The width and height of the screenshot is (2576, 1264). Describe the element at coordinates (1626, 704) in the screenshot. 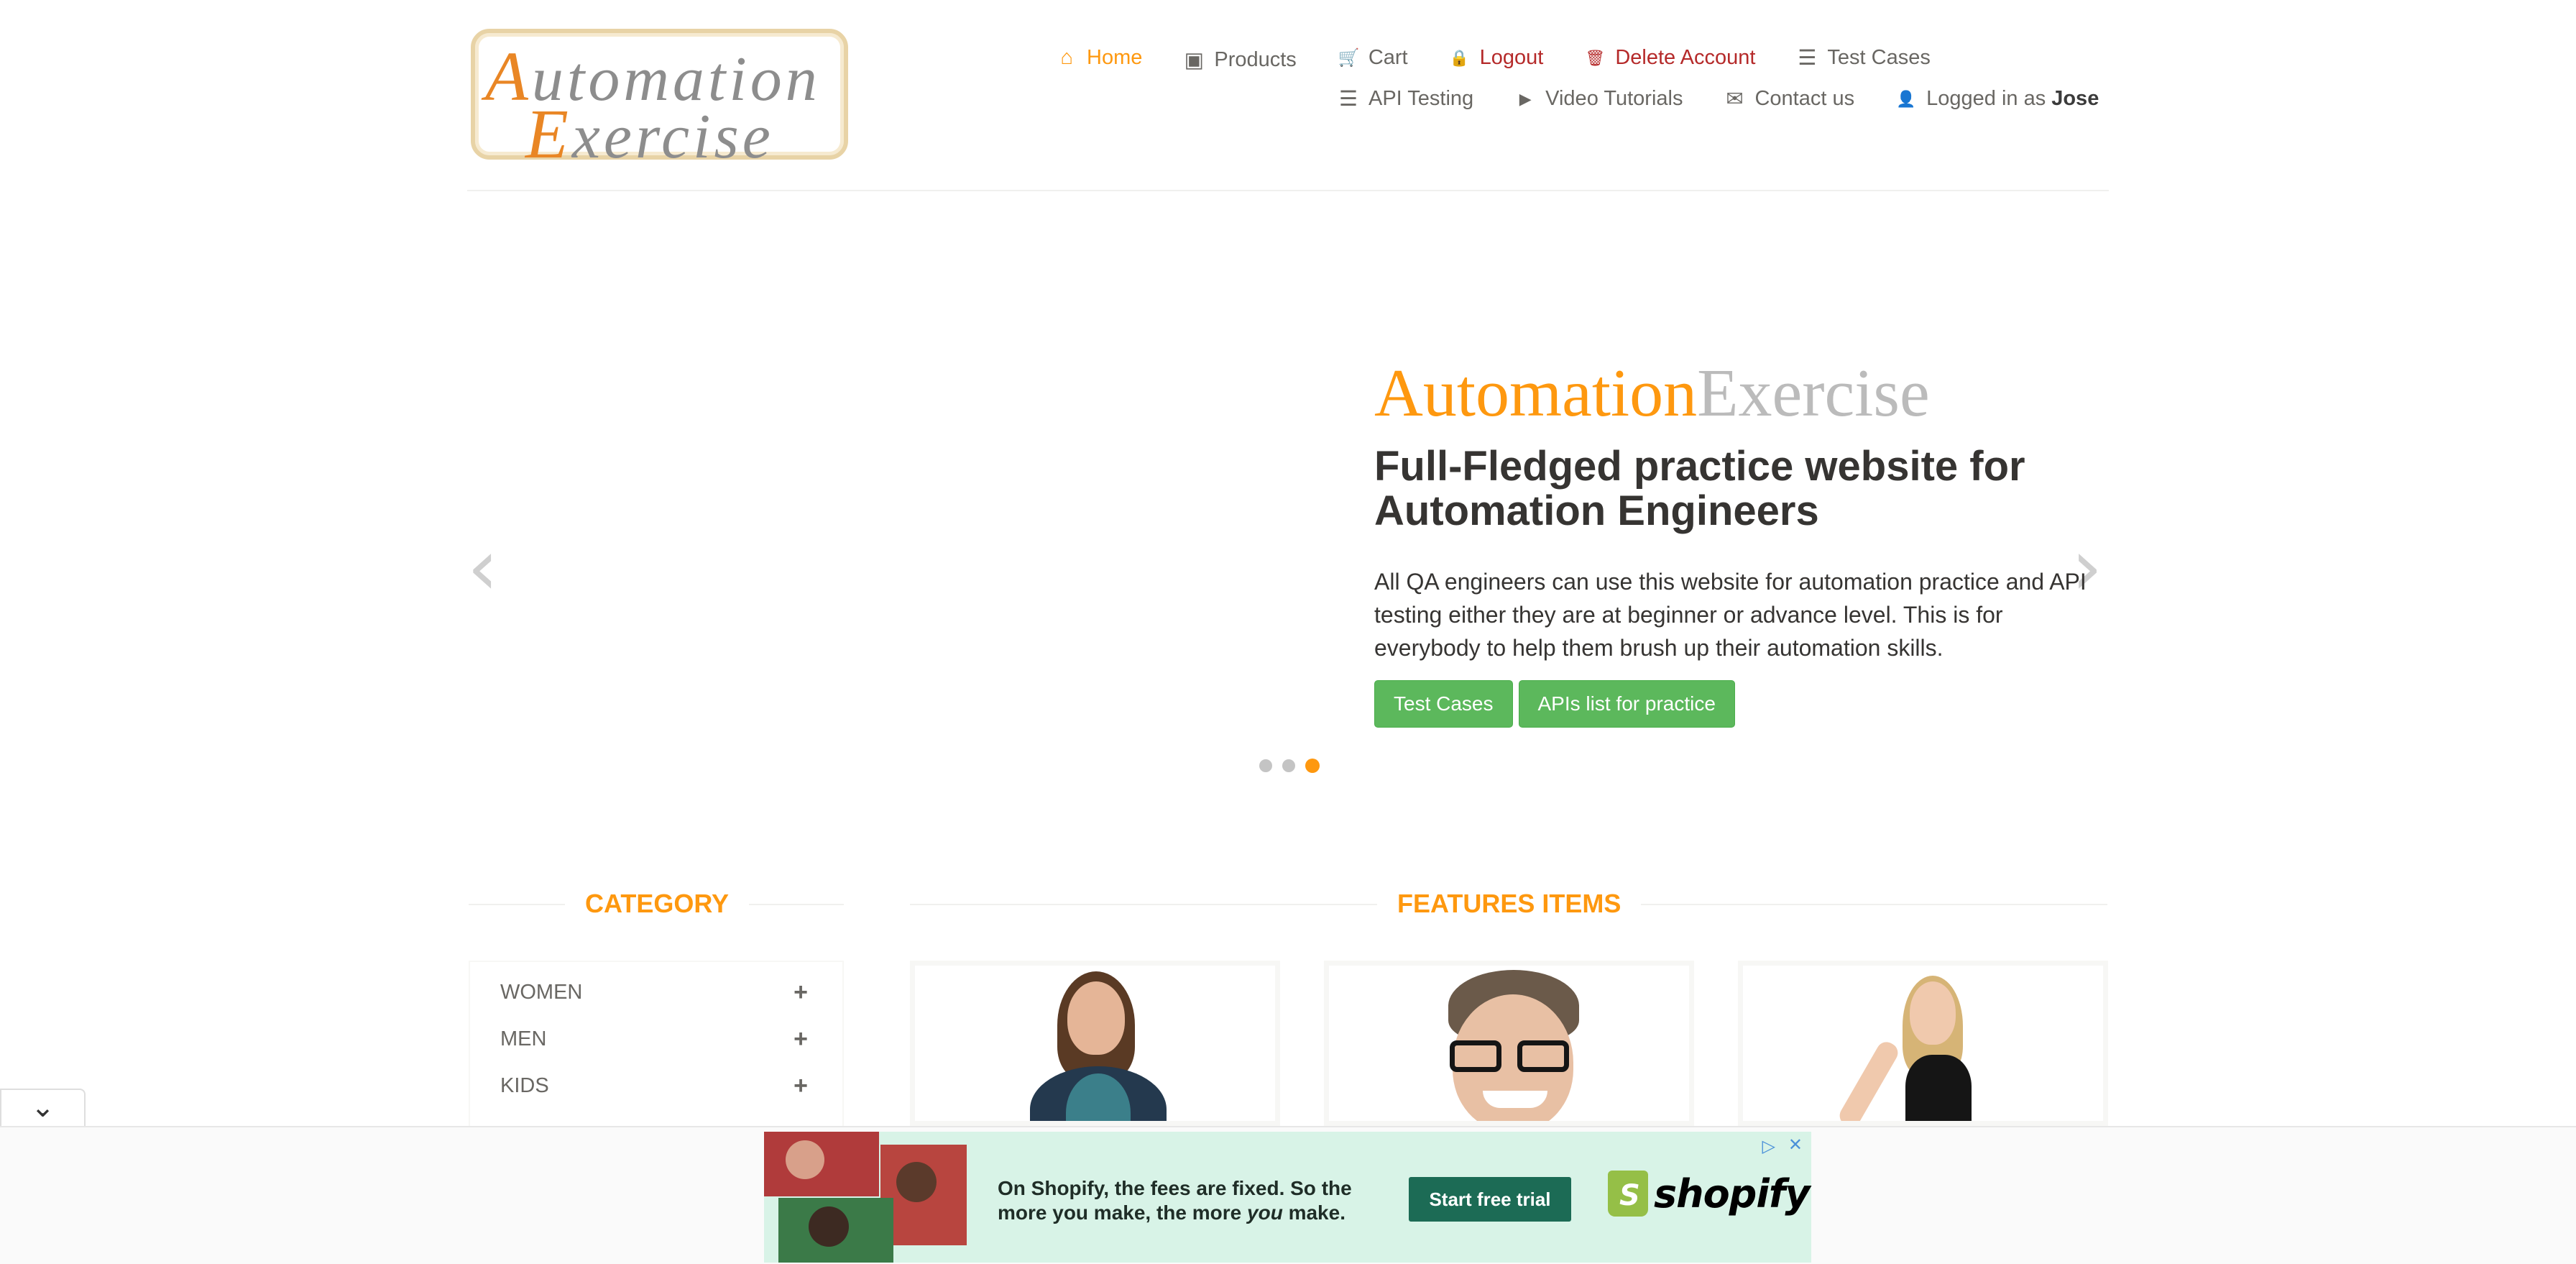

I see `apis-list-button: APIs list for practice` at that location.